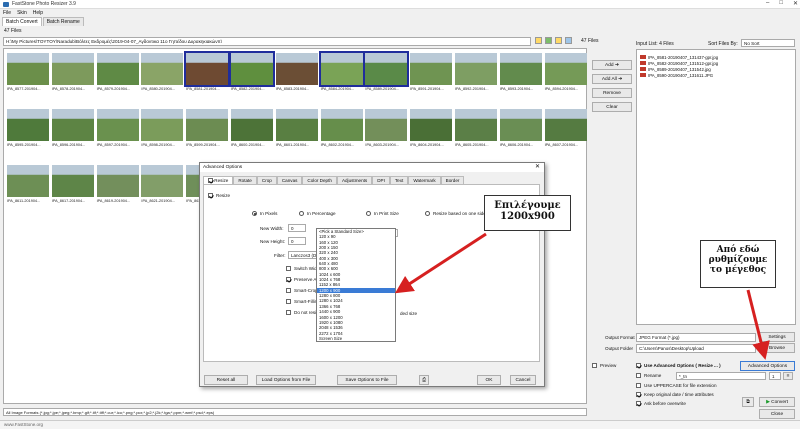 The width and height of the screenshot is (800, 429). What do you see at coordinates (582, 296) in the screenshot?
I see `annotation-arrows` at bounding box center [582, 296].